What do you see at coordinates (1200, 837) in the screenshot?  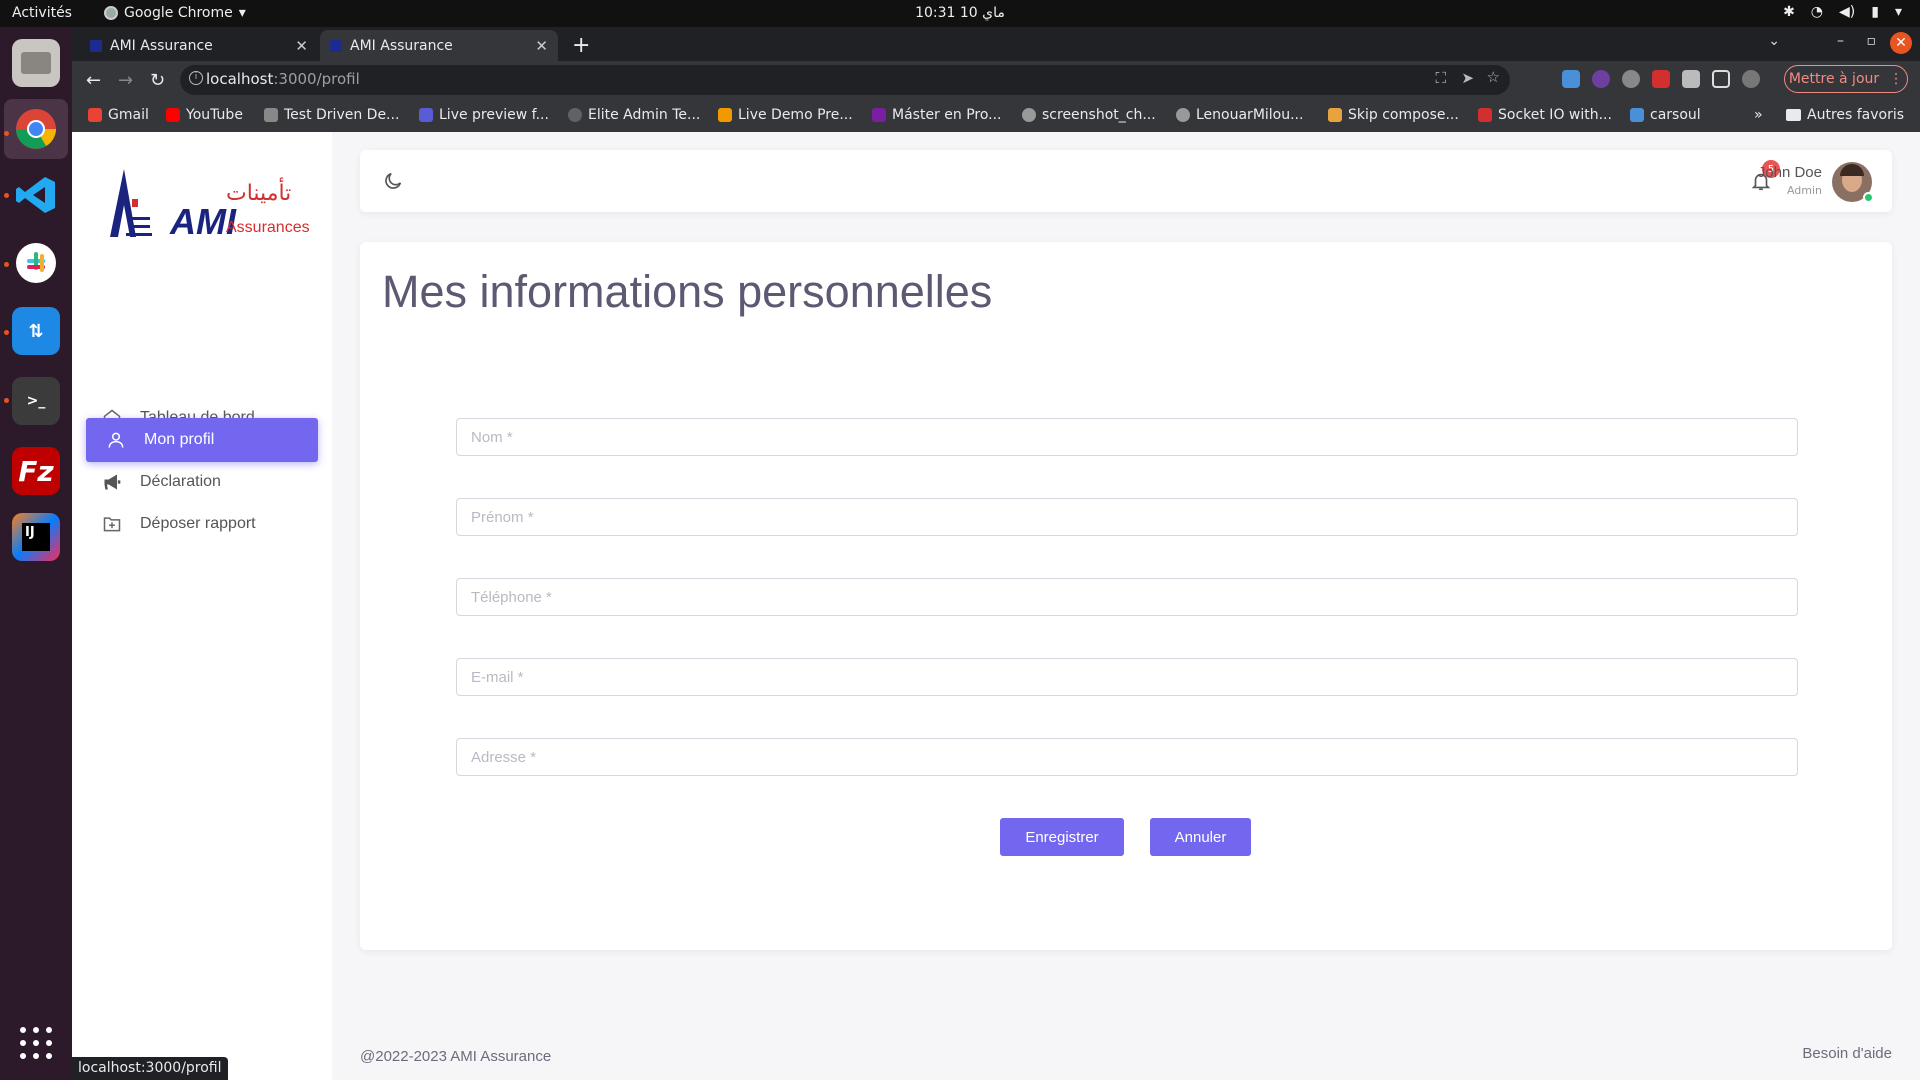 I see `cancel-button: Annuler` at bounding box center [1200, 837].